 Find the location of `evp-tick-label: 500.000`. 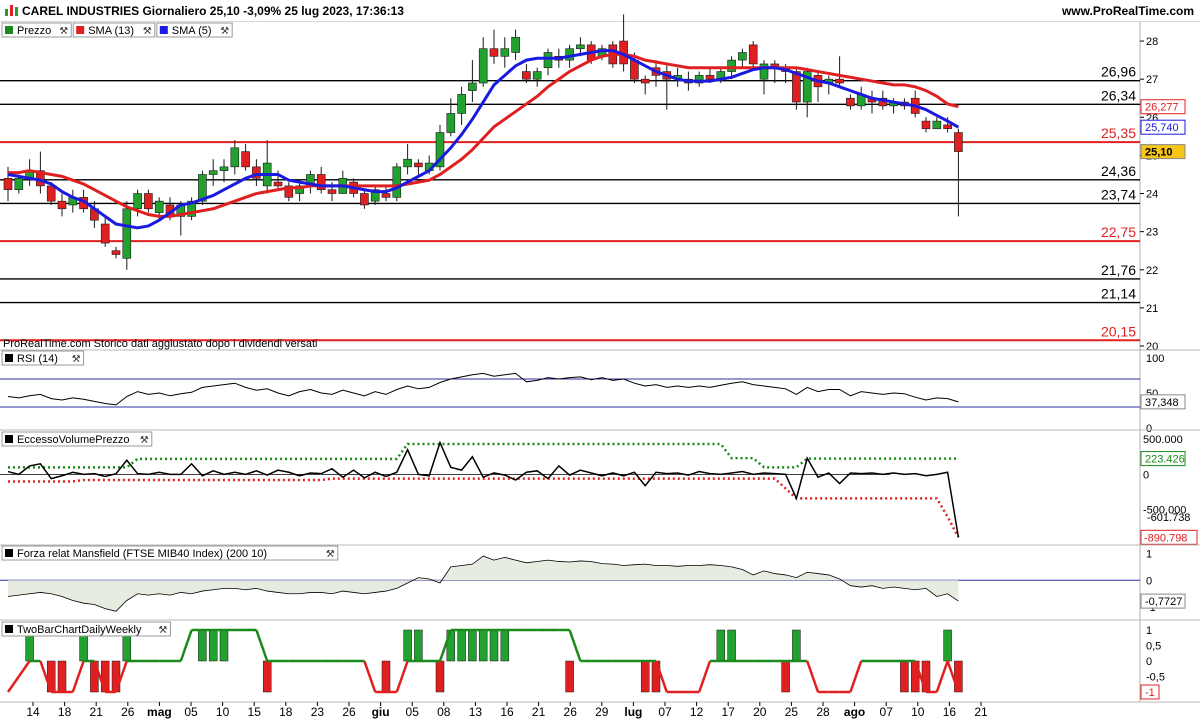

evp-tick-label: 500.000 is located at coordinates (1163, 440).